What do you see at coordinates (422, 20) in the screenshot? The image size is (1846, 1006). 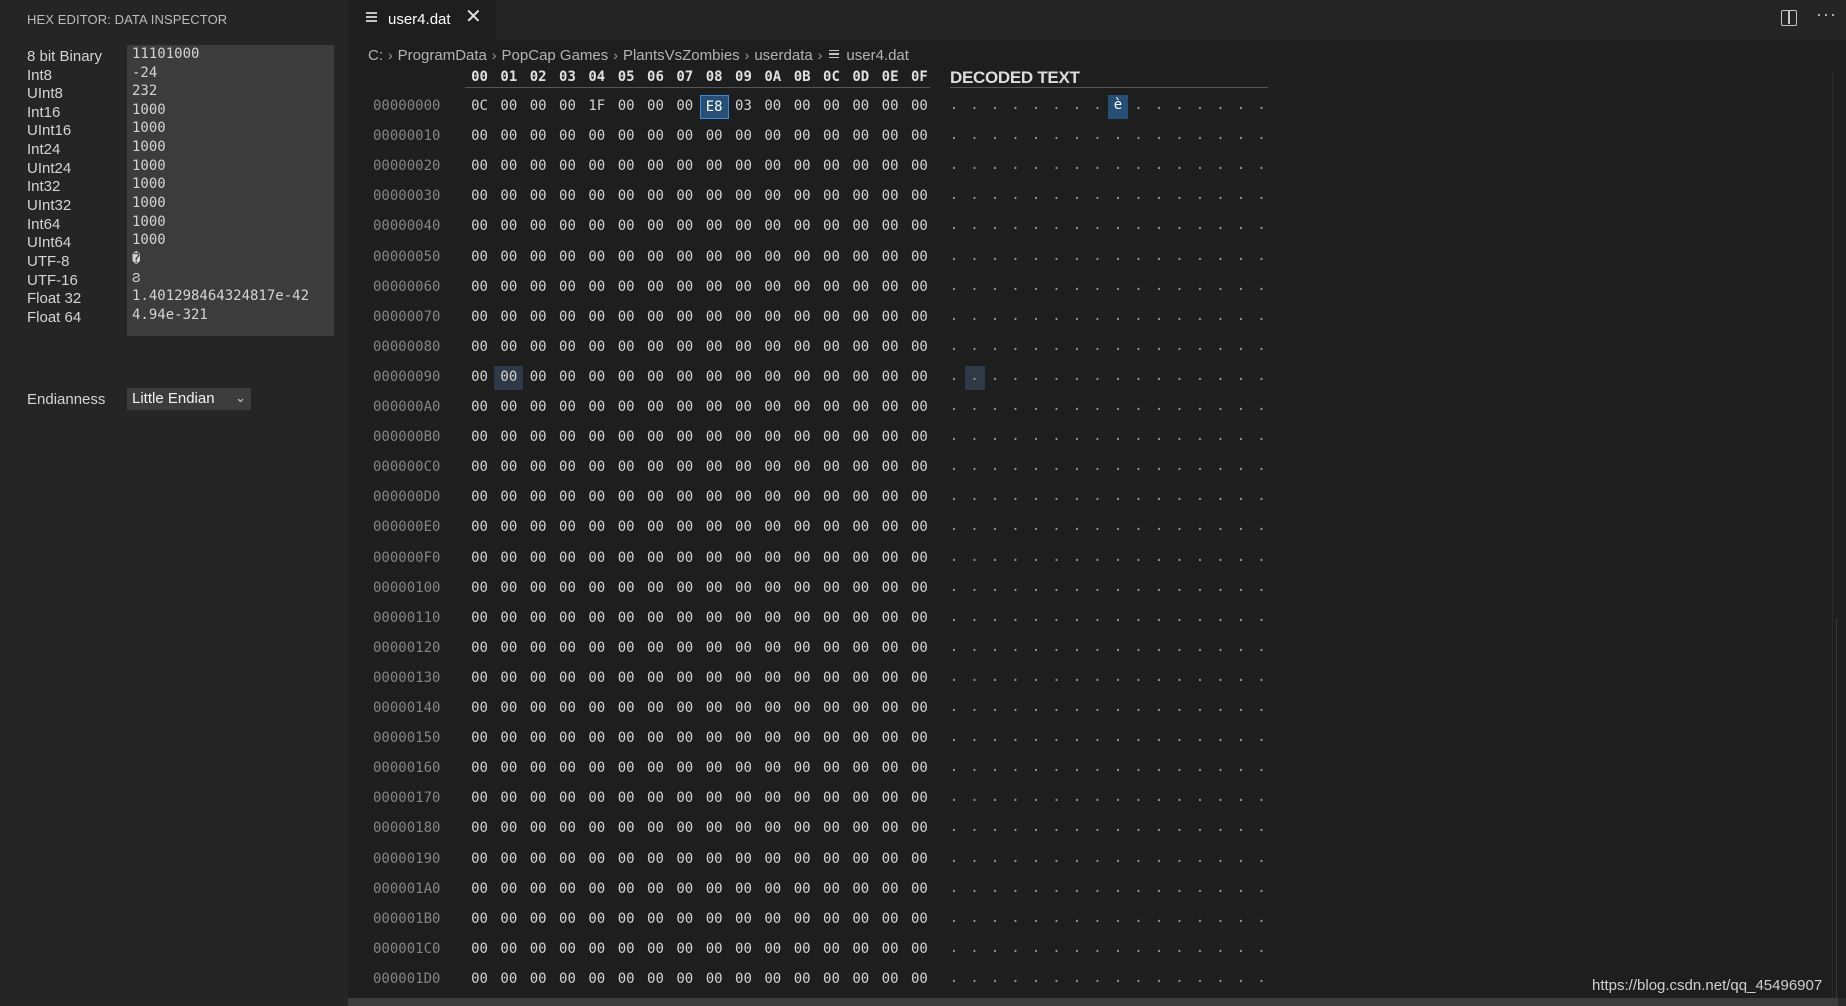 I see `tab-user4-dat: user4.dat ✕` at bounding box center [422, 20].